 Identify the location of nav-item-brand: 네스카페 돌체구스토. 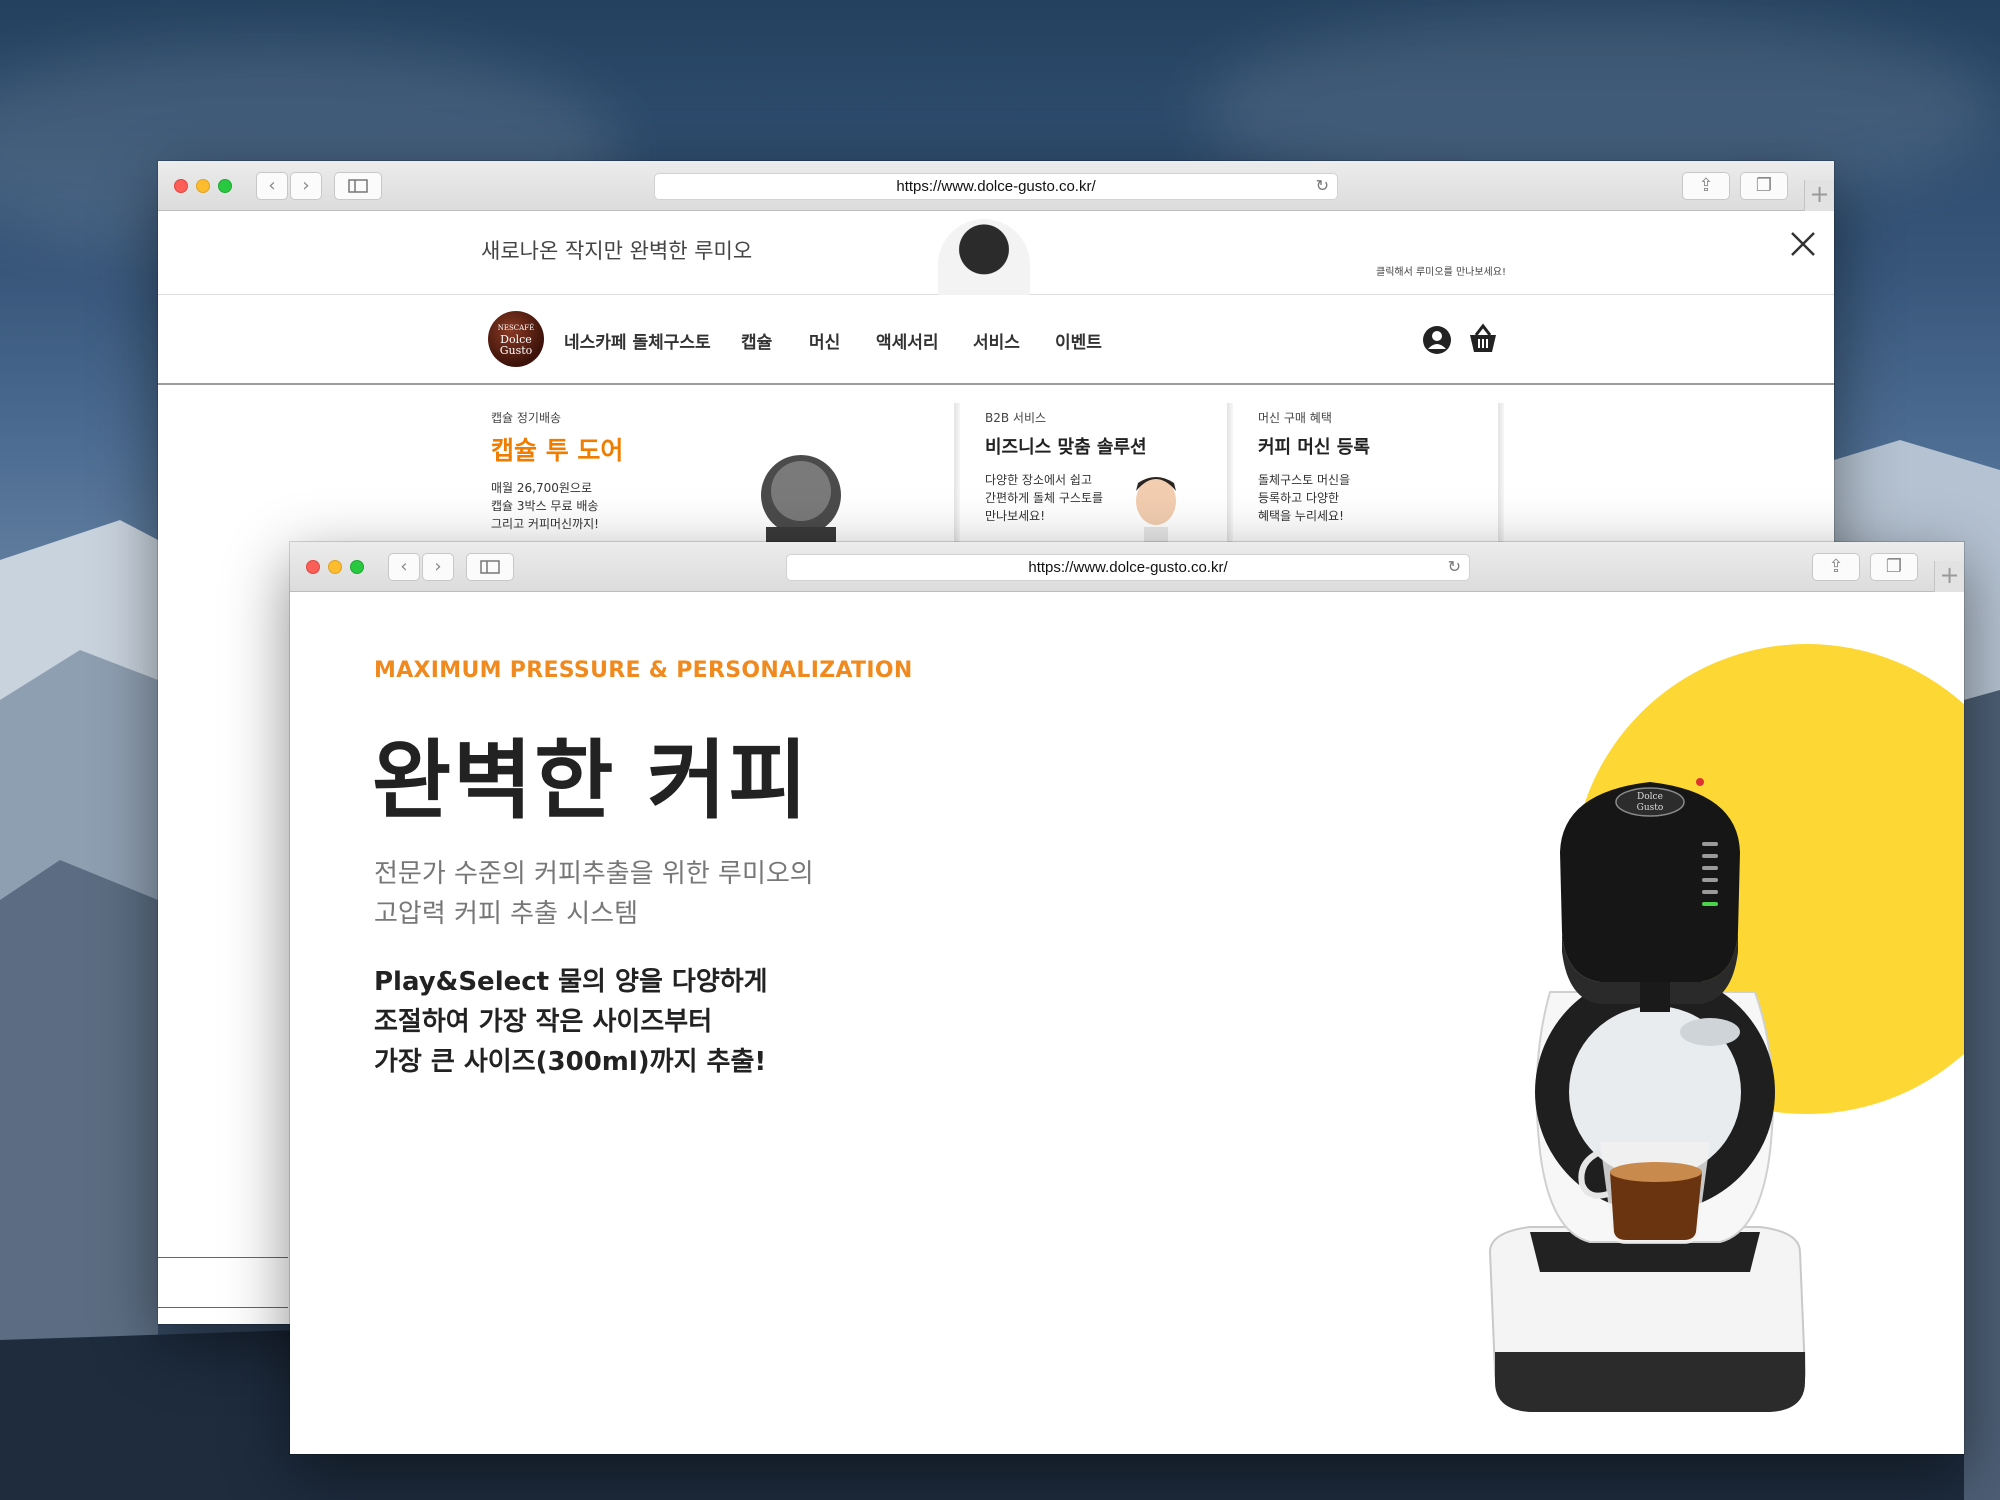
(637, 340).